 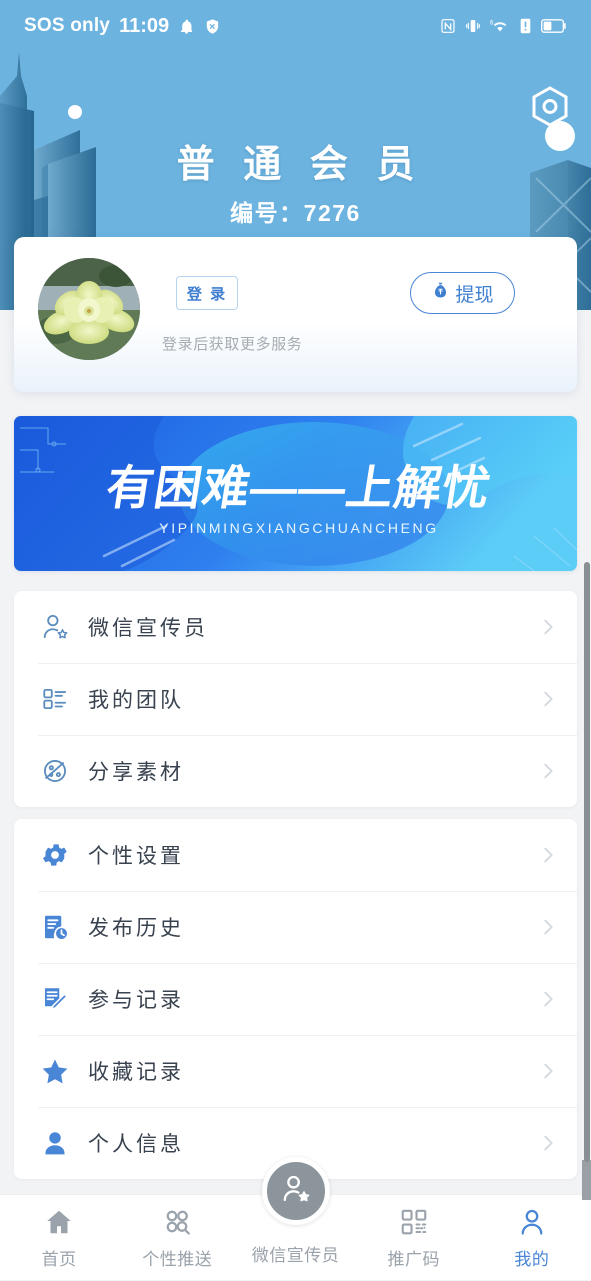 I want to click on menu-item-label: 微信宣传员, so click(x=148, y=628).